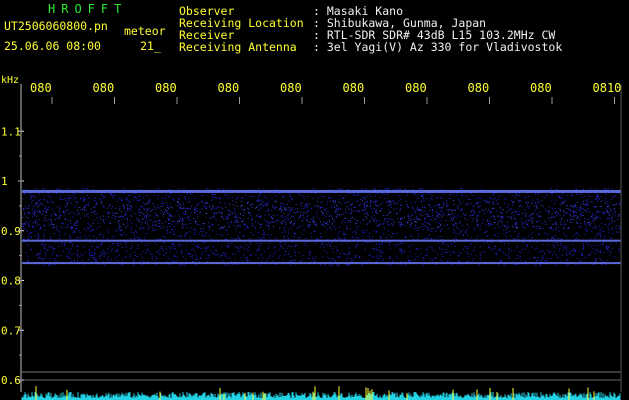 The width and height of the screenshot is (629, 400). What do you see at coordinates (10, 80) in the screenshot?
I see `freq-unit-label: kHz` at bounding box center [10, 80].